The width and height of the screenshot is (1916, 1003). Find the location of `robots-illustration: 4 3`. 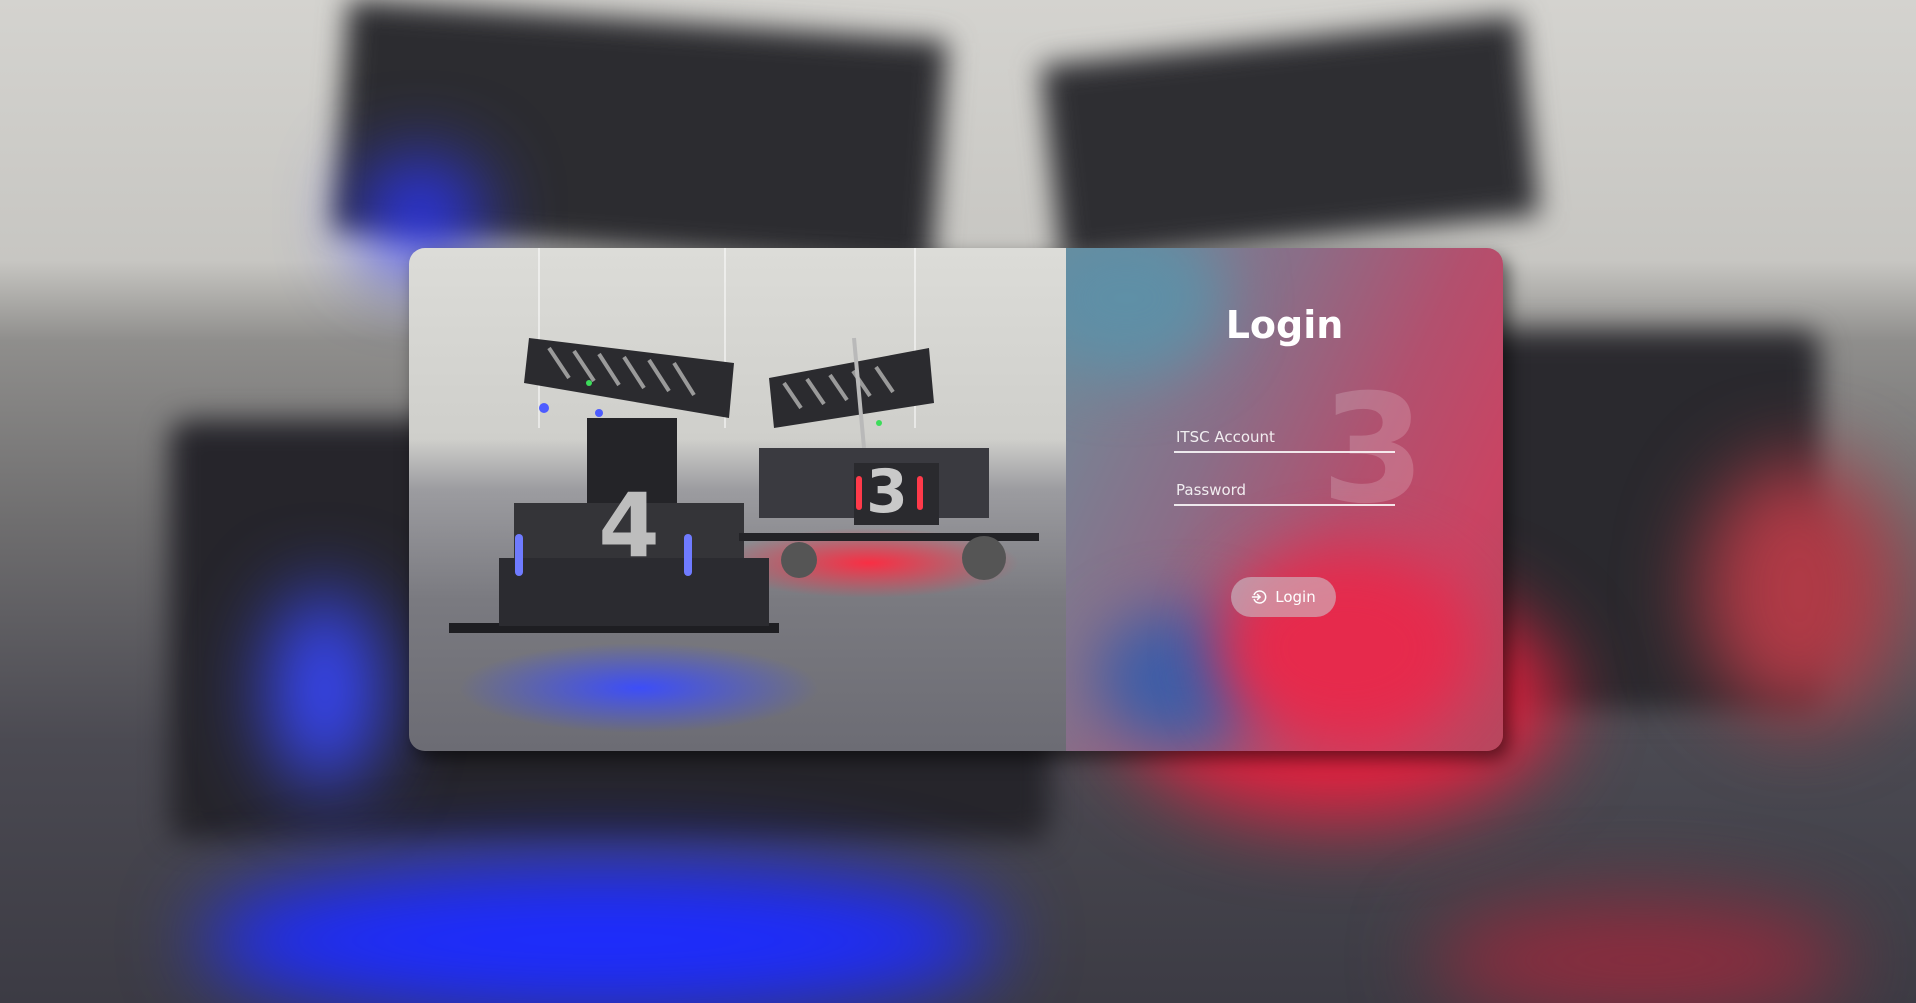

robots-illustration: 4 3 is located at coordinates (744, 535).